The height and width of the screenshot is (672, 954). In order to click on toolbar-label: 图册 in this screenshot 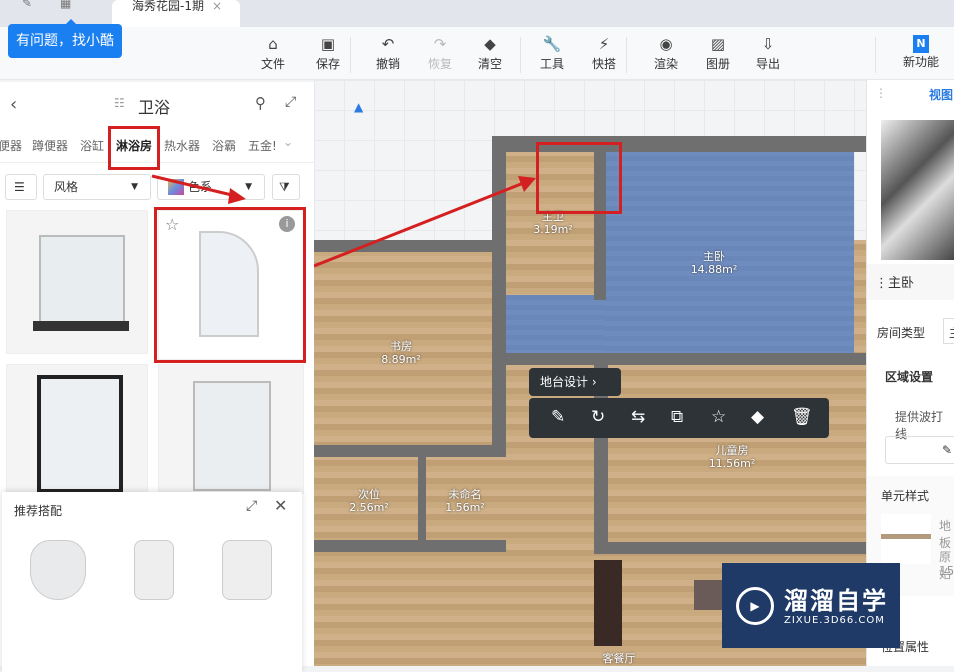, I will do `click(717, 64)`.